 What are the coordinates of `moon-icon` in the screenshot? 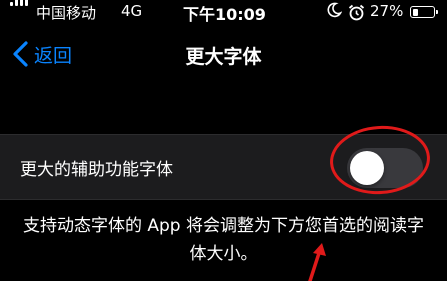 It's located at (334, 12).